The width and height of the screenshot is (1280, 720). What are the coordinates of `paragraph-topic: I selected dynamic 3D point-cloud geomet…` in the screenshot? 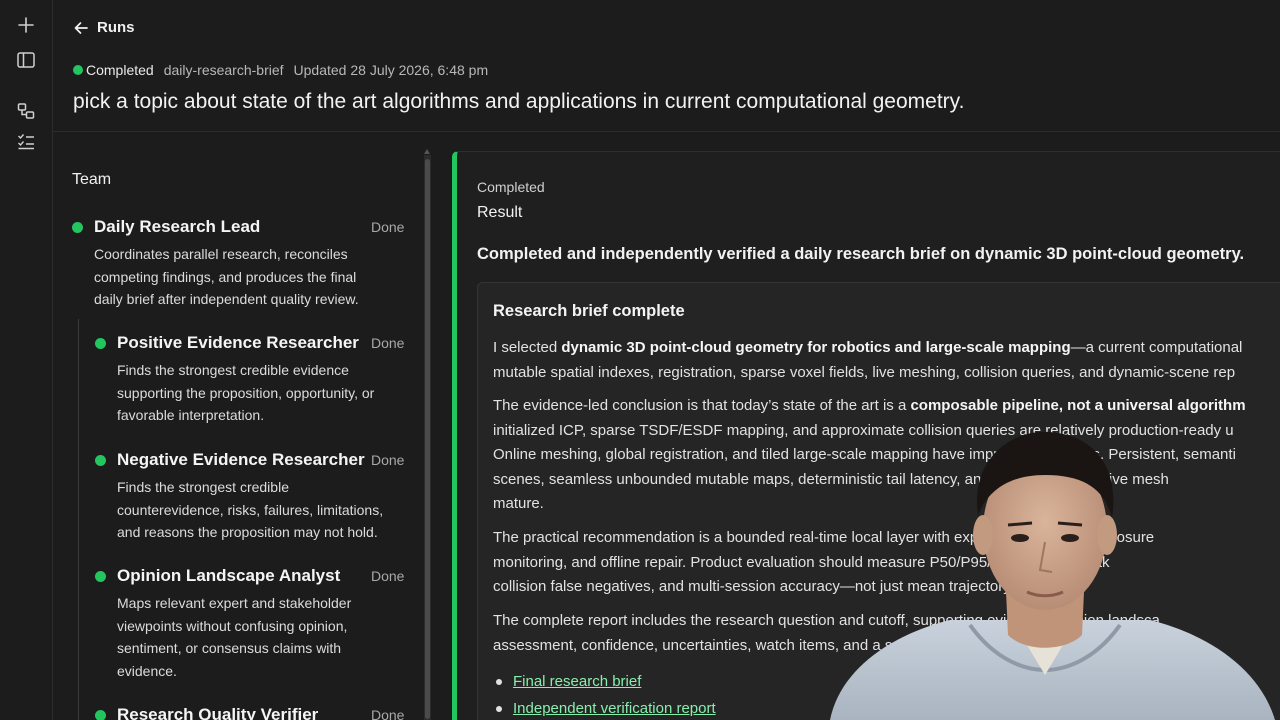 It's located at (868, 360).